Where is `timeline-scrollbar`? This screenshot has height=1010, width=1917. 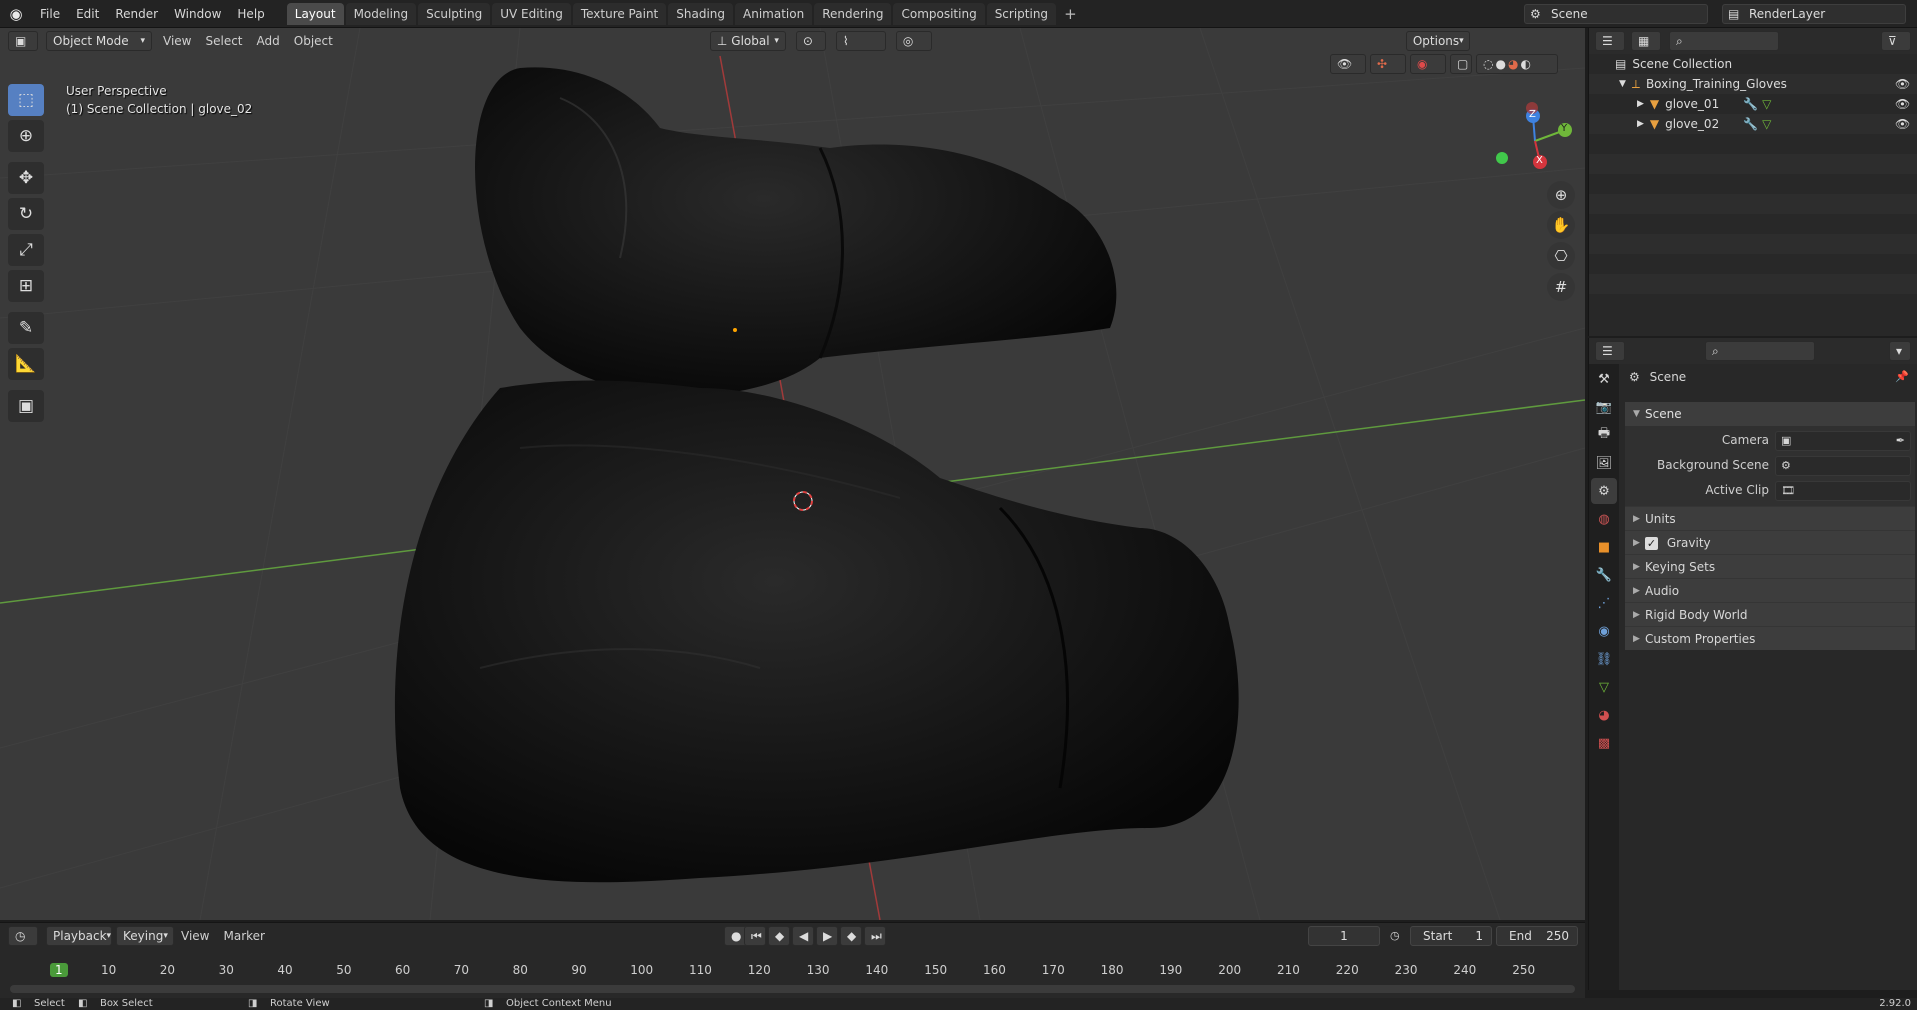 timeline-scrollbar is located at coordinates (792, 989).